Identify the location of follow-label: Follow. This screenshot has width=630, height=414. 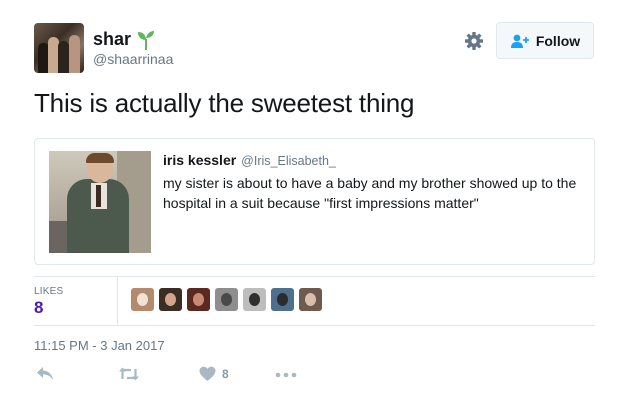
(558, 40).